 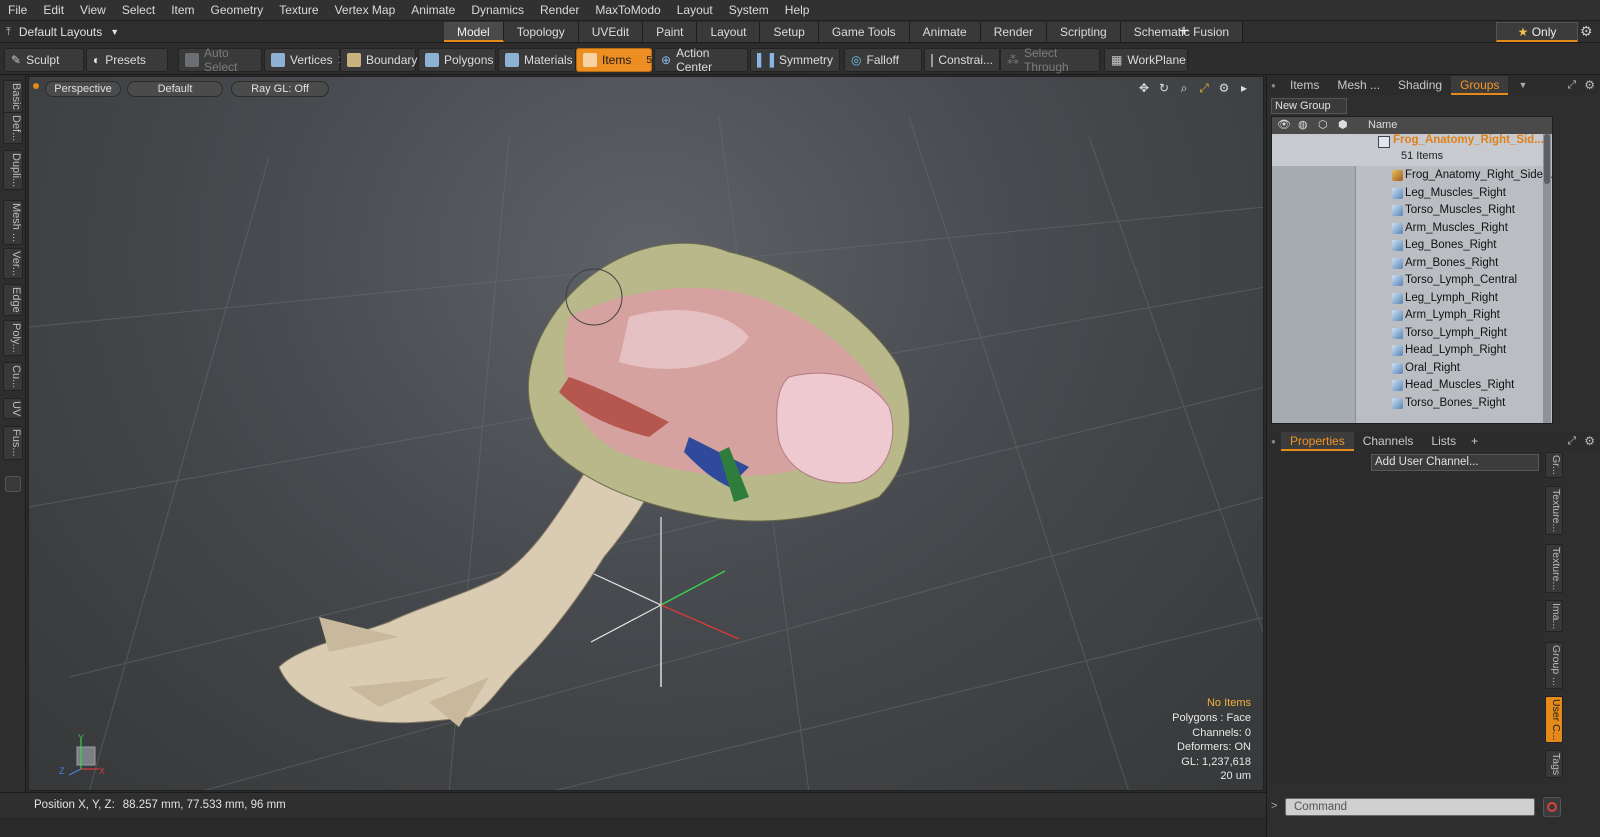 What do you see at coordinates (627, 10) in the screenshot?
I see `menu-maxtomodo: MaxToModo` at bounding box center [627, 10].